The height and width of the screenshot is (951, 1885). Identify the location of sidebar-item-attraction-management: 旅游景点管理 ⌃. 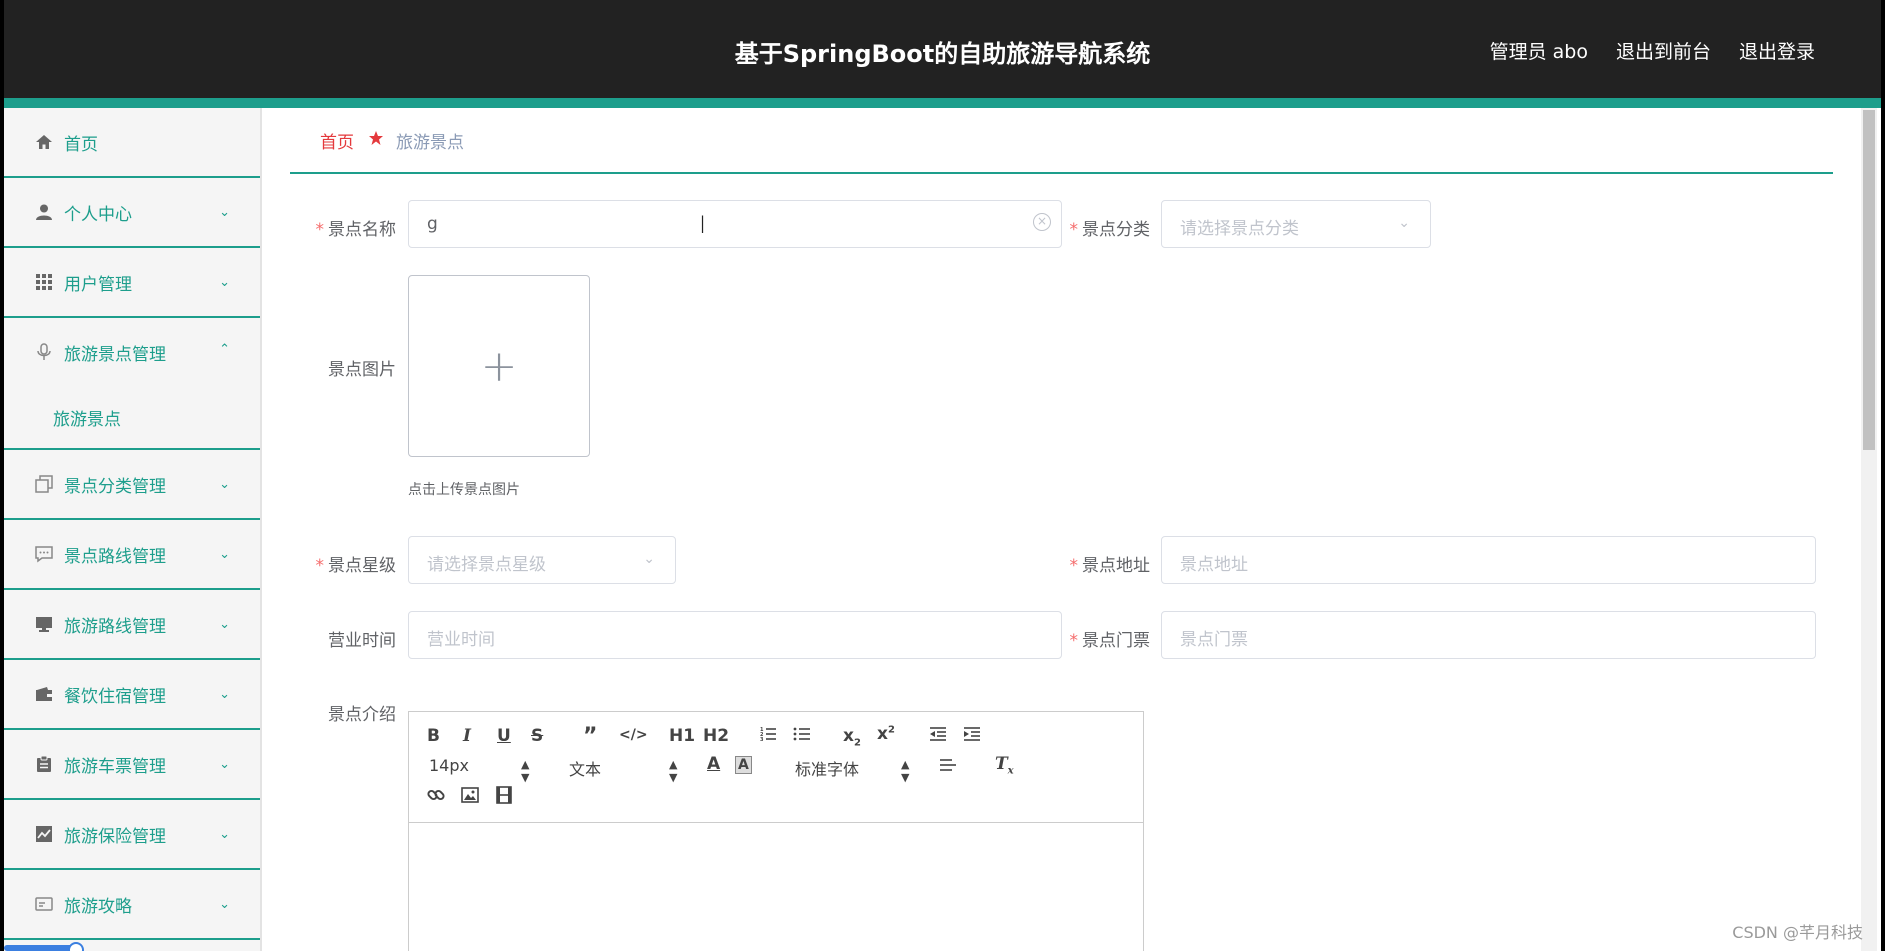
(132, 352).